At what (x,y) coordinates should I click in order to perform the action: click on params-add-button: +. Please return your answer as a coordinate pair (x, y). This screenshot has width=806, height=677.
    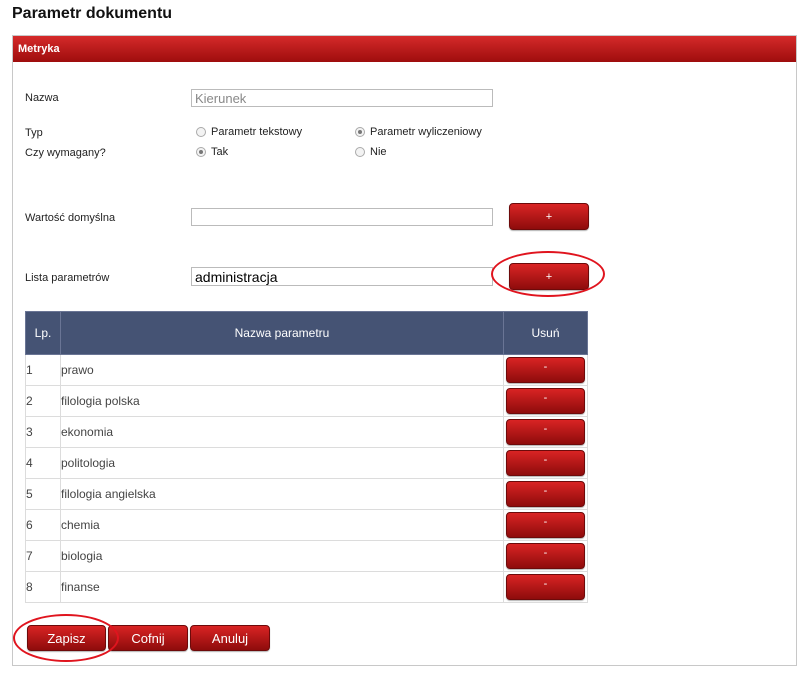
    Looking at the image, I should click on (549, 276).